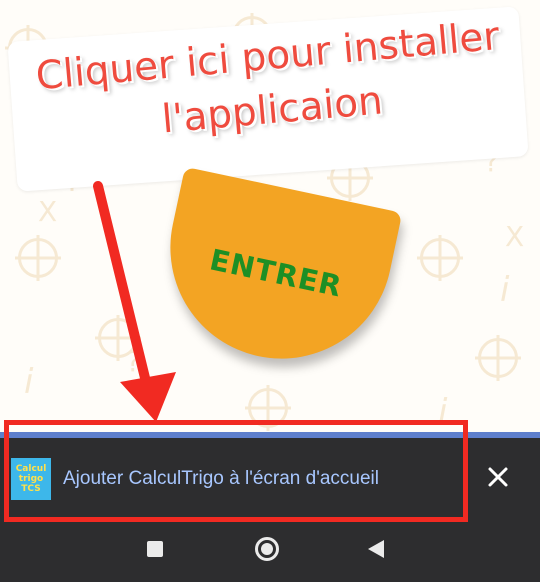 This screenshot has width=540, height=582. I want to click on question-mark-icon: ?, so click(133, 361).